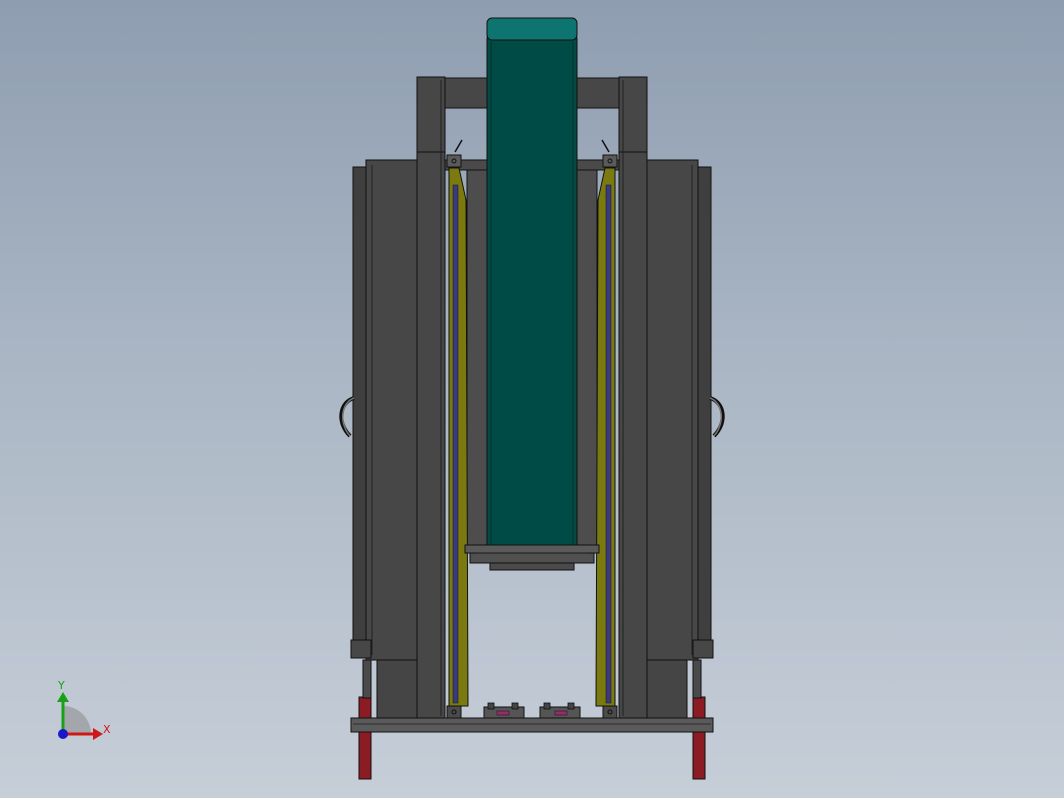 The height and width of the screenshot is (798, 1064). Describe the element at coordinates (679, 439) in the screenshot. I see `right-side-cabinet` at that location.